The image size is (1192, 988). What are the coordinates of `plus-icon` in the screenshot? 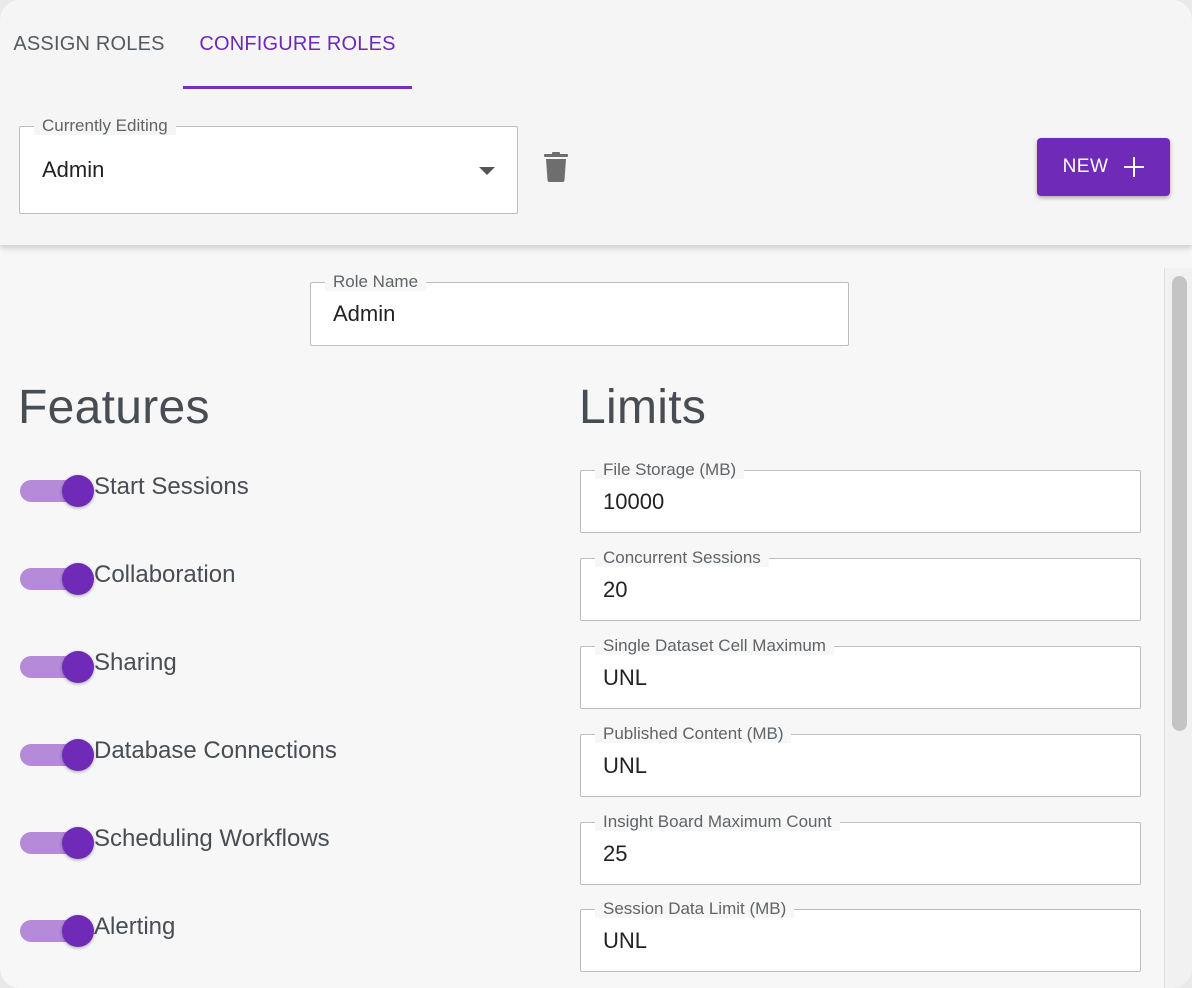 It's located at (1134, 167).